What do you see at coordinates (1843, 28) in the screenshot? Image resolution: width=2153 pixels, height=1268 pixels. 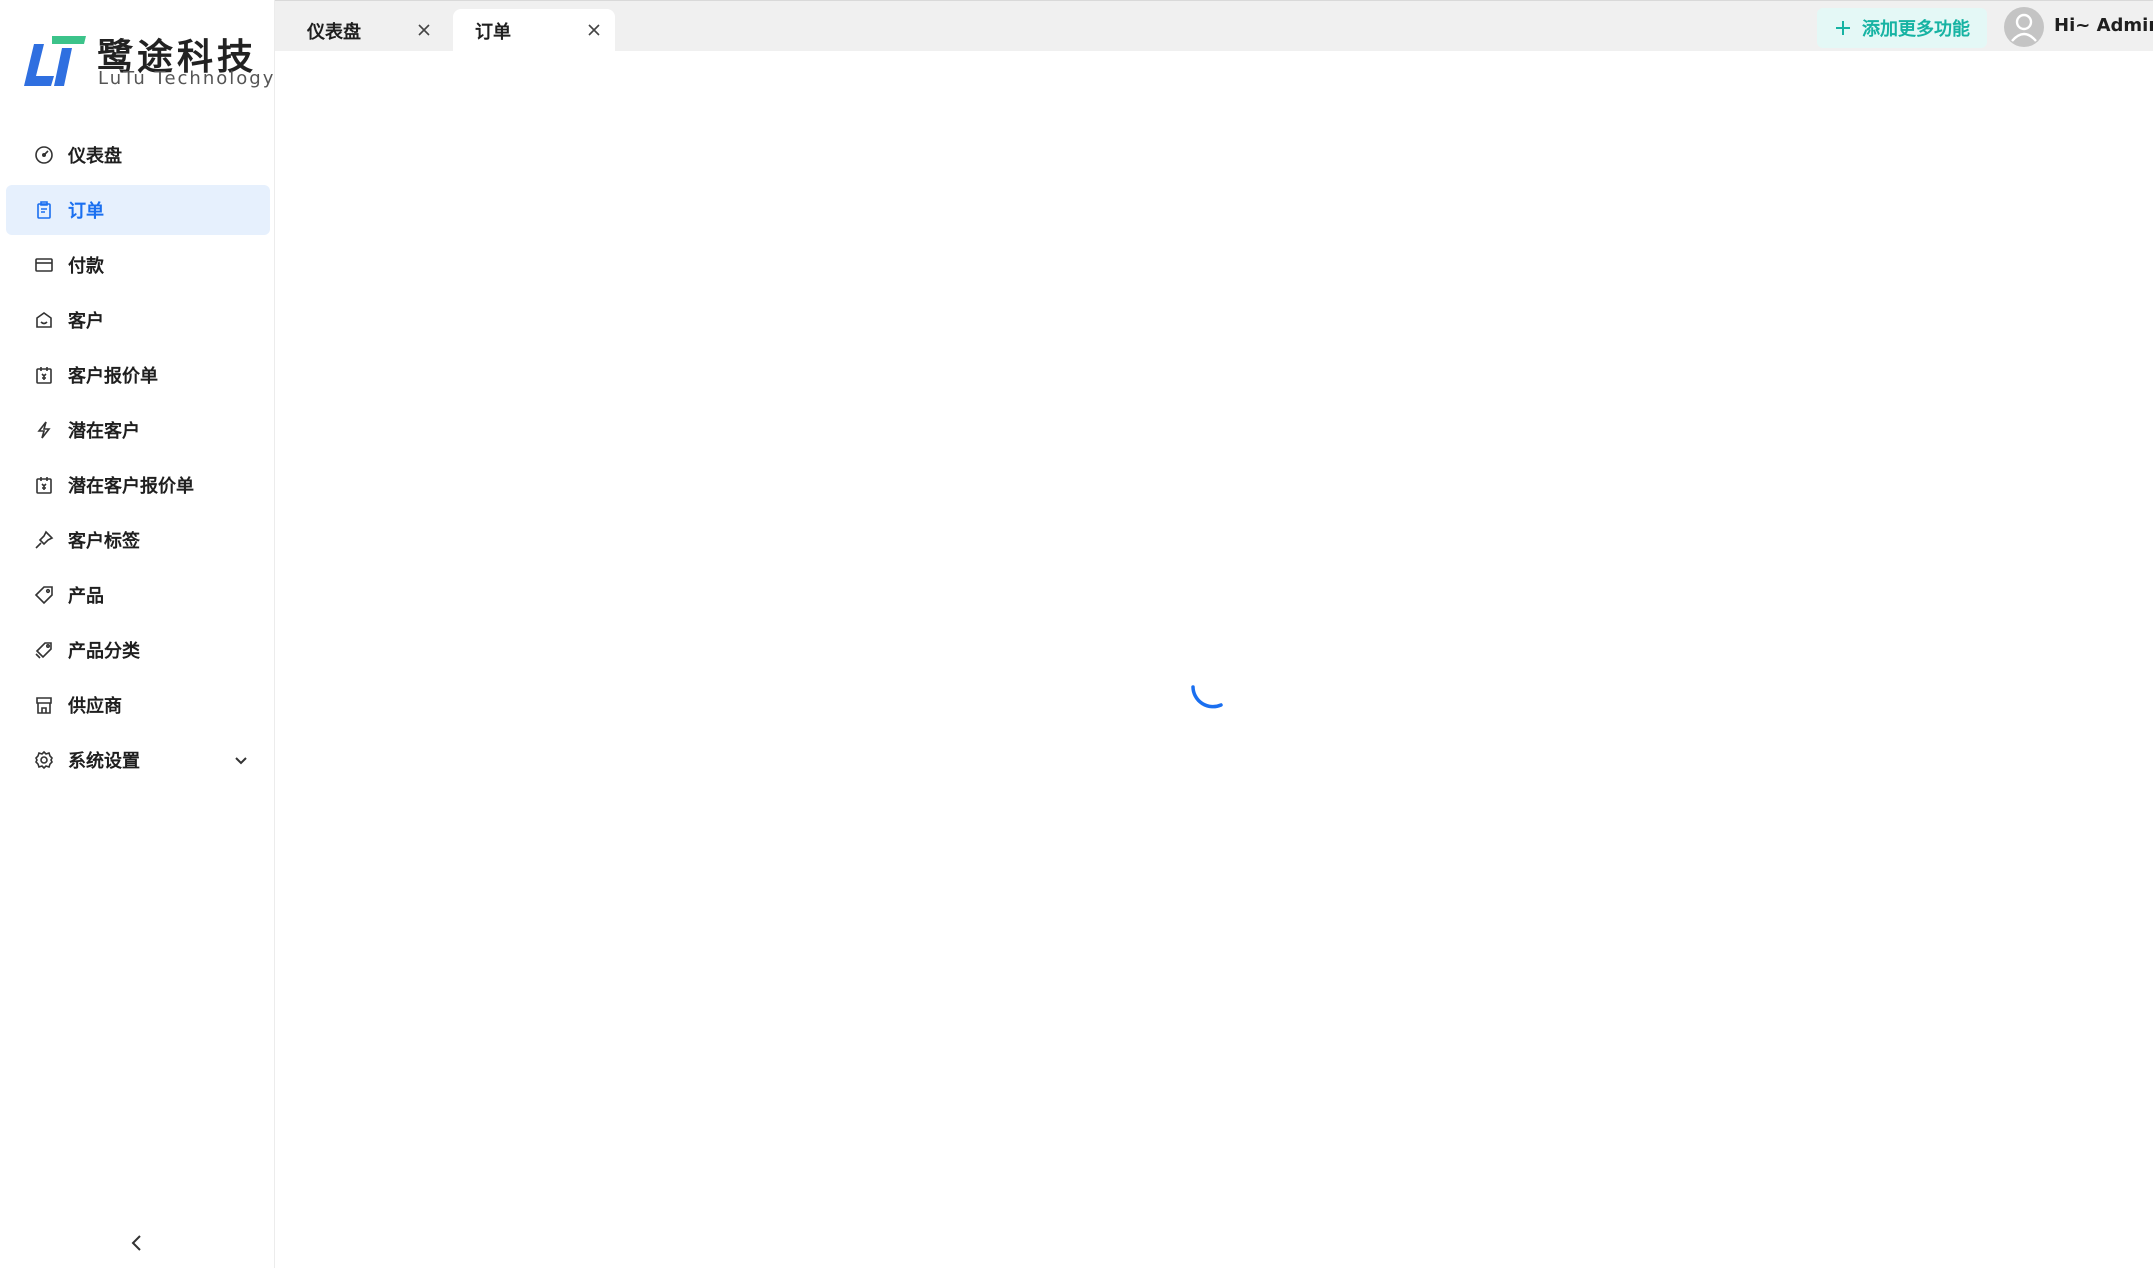 I see `plus-icon` at bounding box center [1843, 28].